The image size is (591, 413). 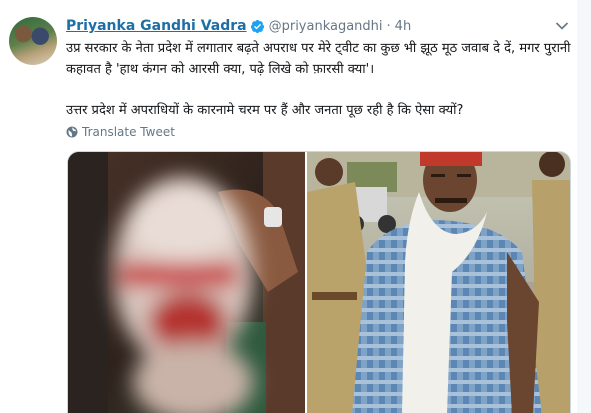 I want to click on avatar, so click(x=33, y=41).